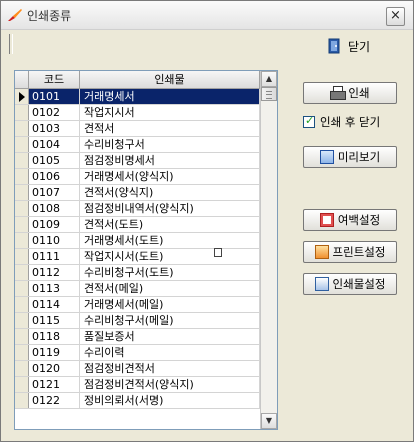  I want to click on table-row: 0112 수리비청구서(도트), so click(137, 273).